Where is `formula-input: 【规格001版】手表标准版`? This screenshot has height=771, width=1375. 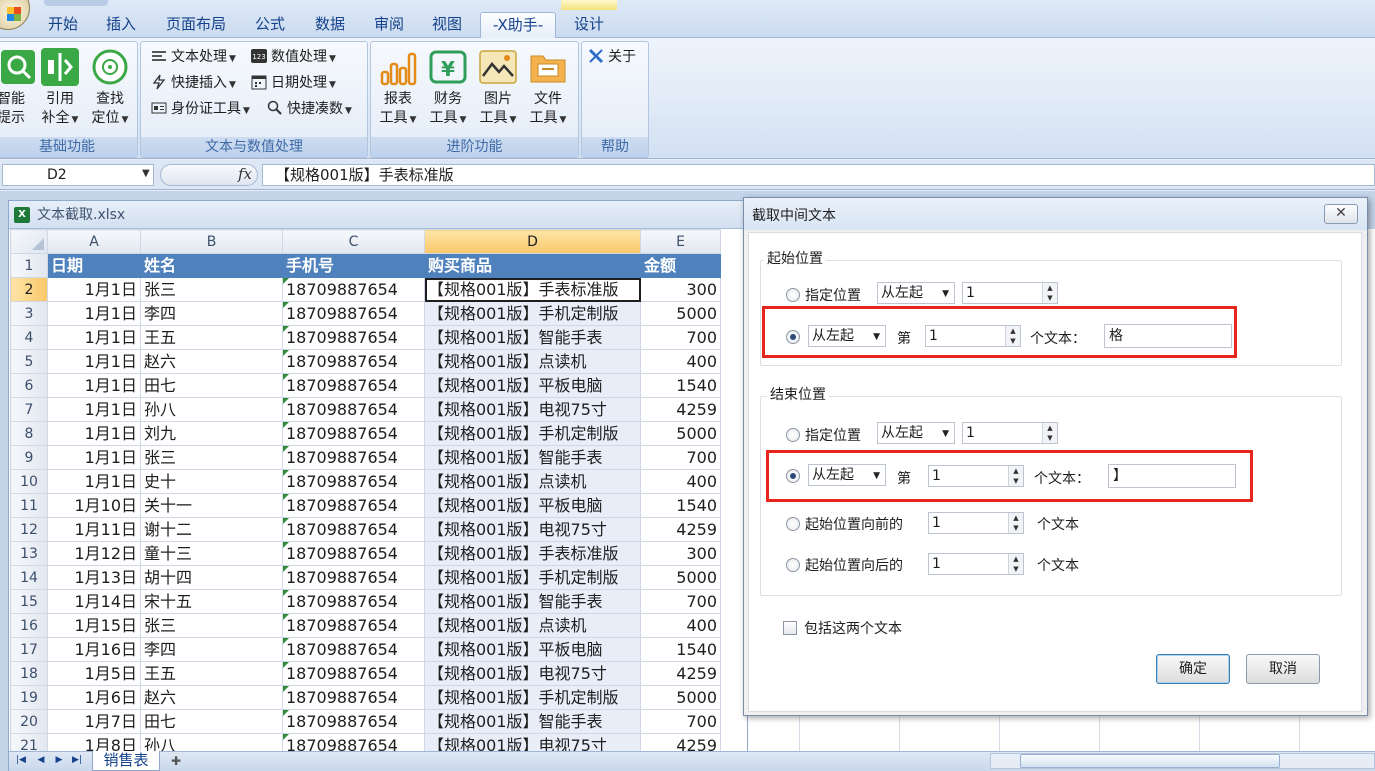 formula-input: 【规格001版】手表标准版 is located at coordinates (818, 175).